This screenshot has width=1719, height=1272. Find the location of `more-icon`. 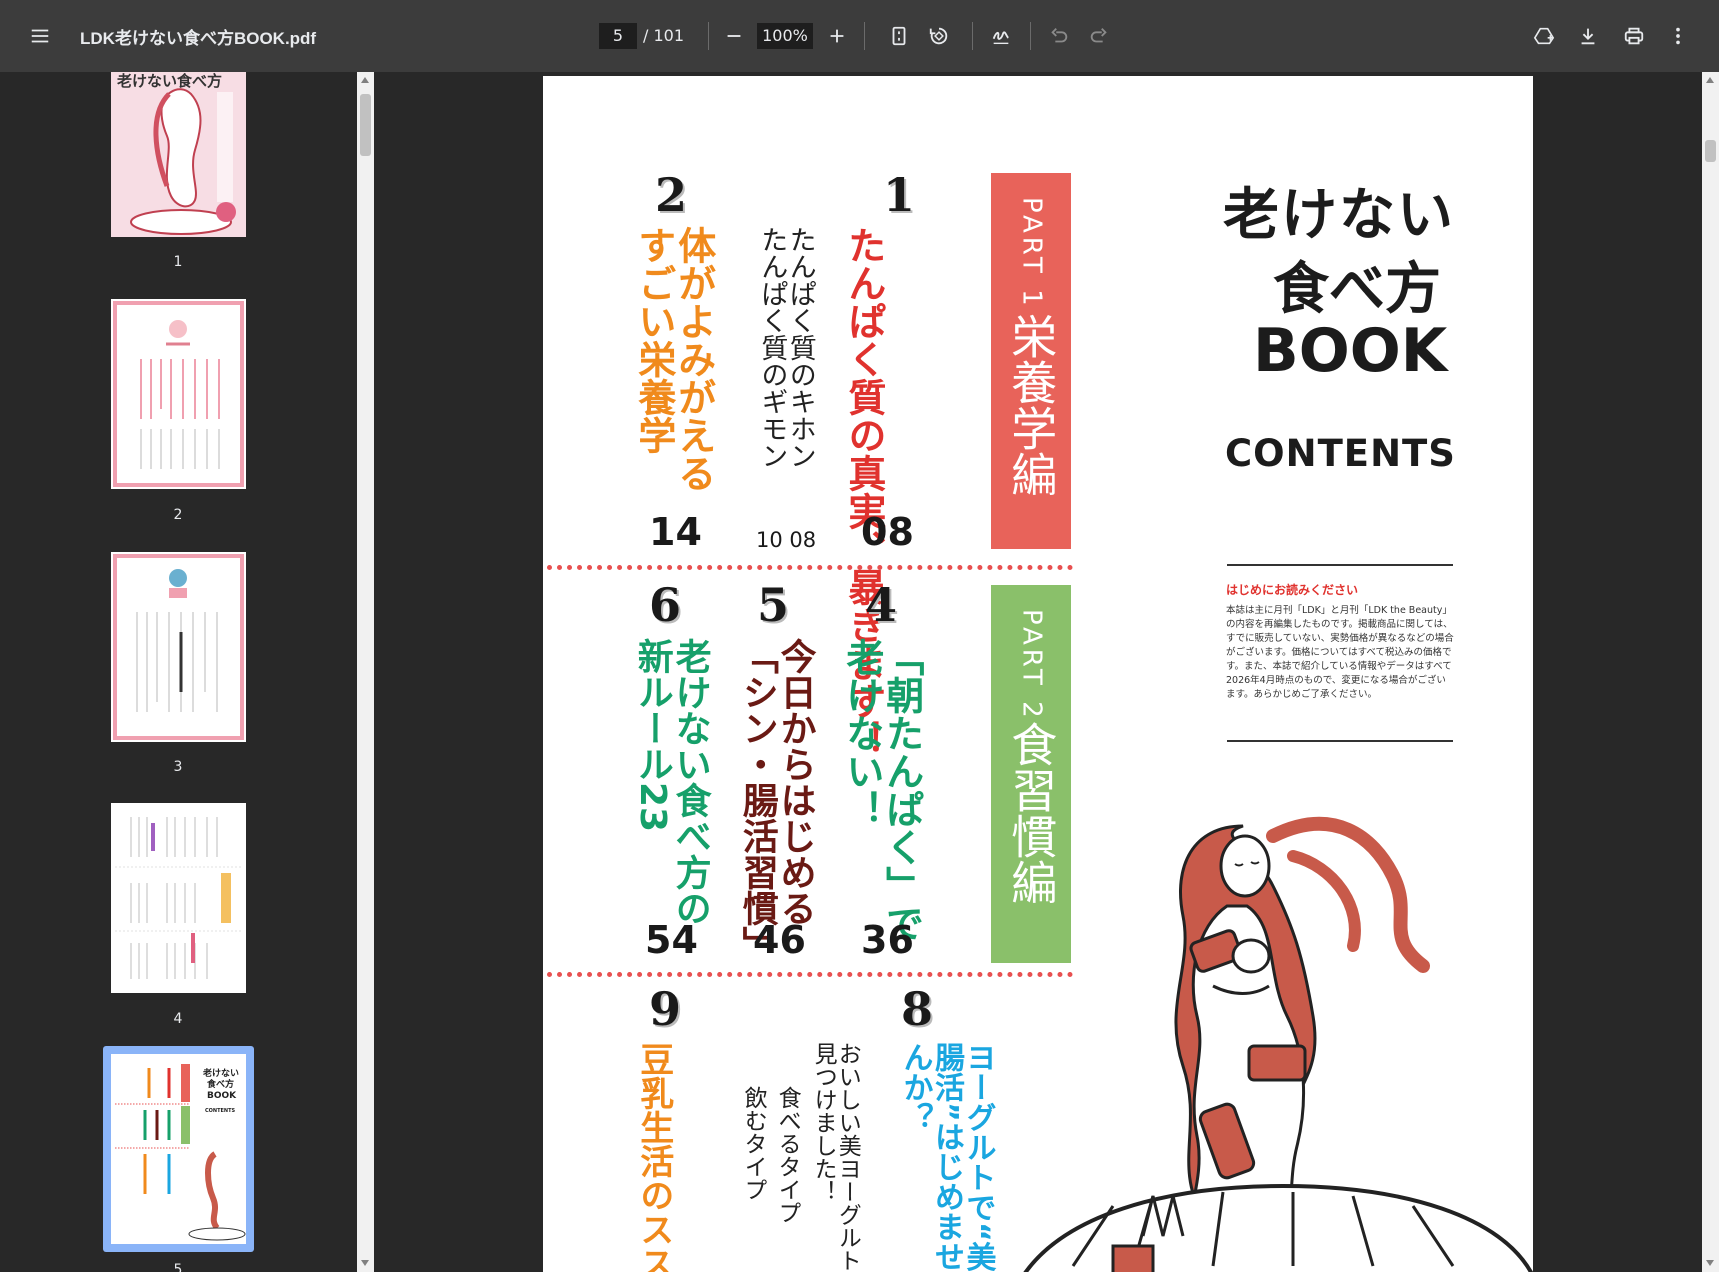

more-icon is located at coordinates (1678, 36).